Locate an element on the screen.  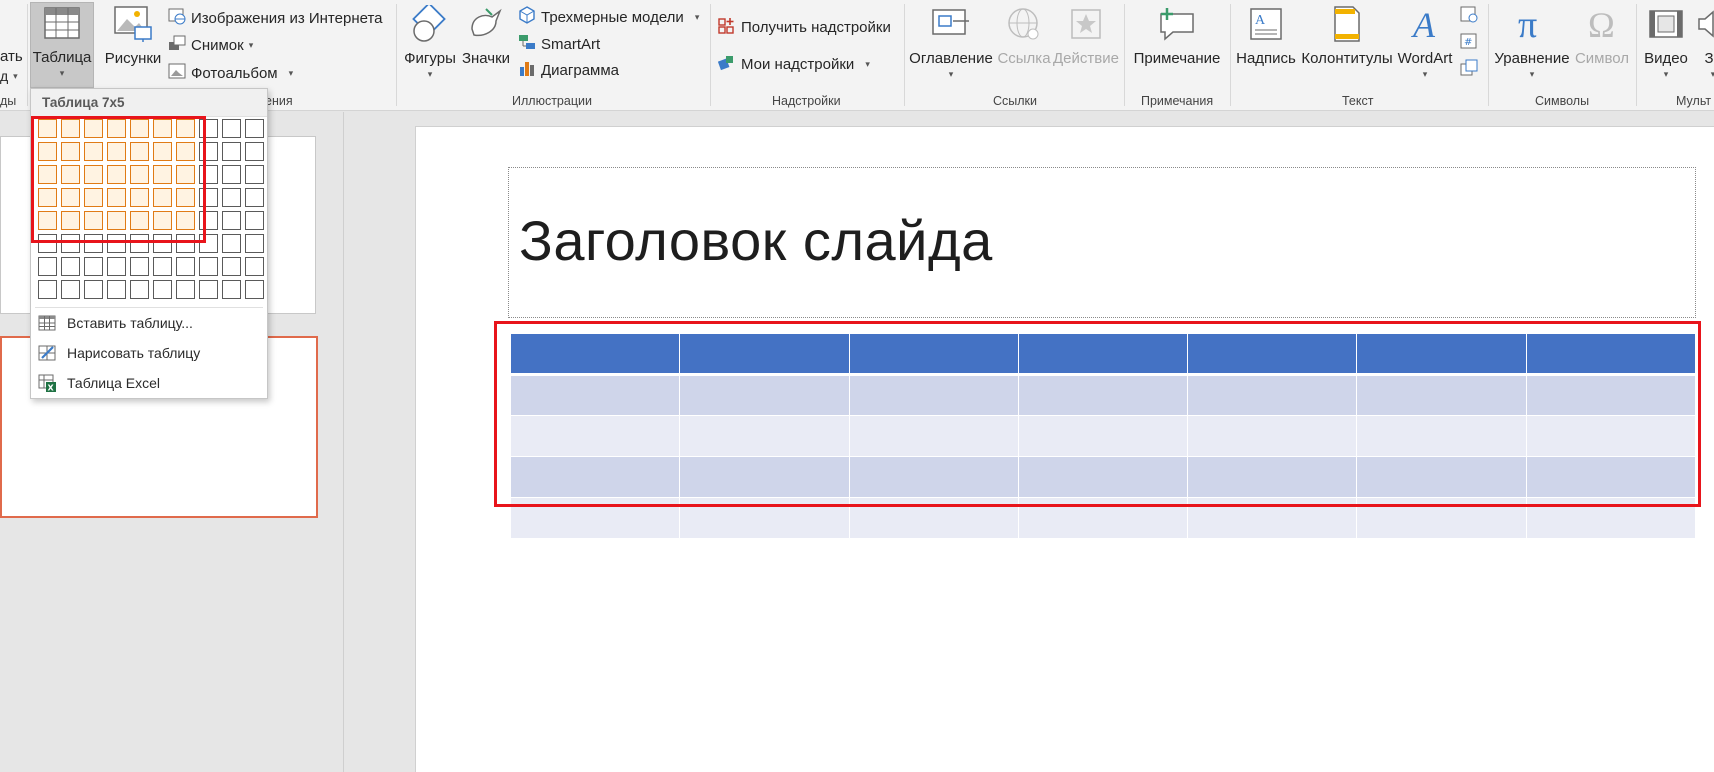
title-placeholder: Заголовок слайда is located at coordinates (1102, 242).